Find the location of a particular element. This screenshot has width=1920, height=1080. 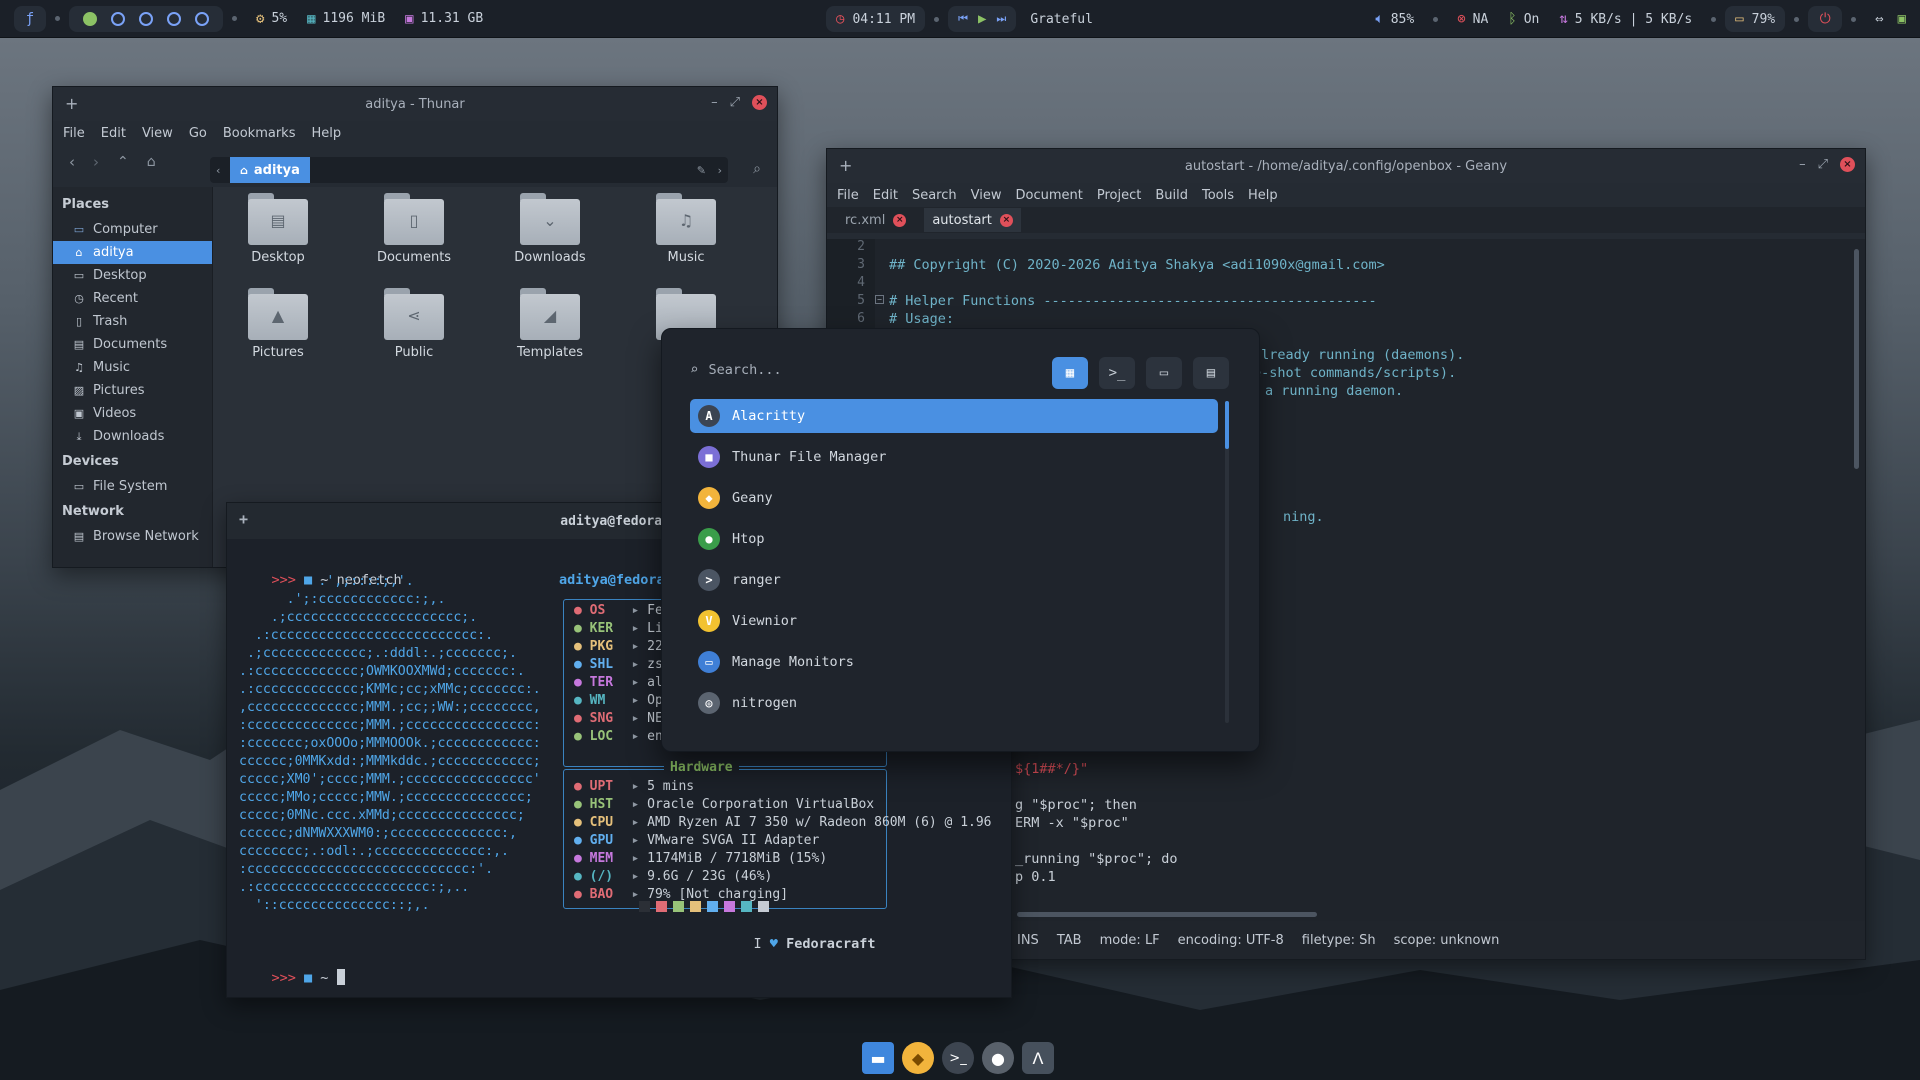

horizontal-scrollbar is located at coordinates (1167, 914).